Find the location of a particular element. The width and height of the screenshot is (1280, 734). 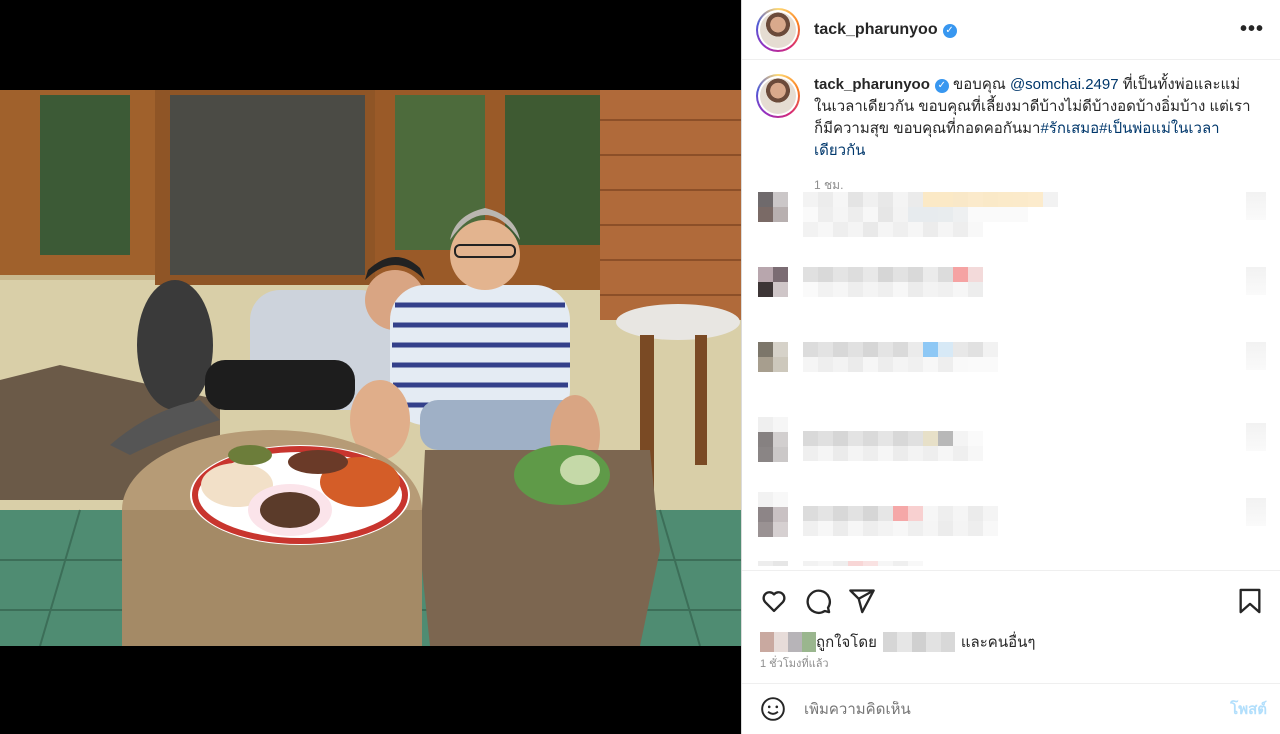

comment-composer: โพสต์ is located at coordinates (1011, 708).